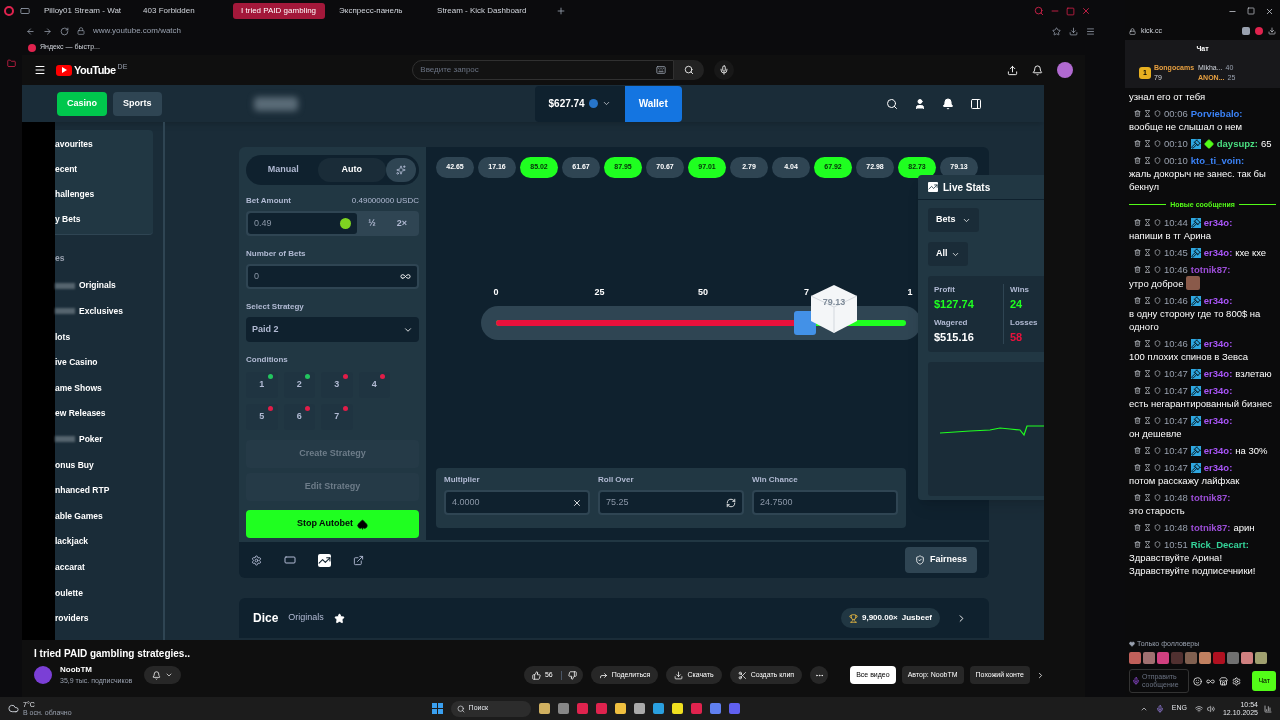 The height and width of the screenshot is (720, 1280). What do you see at coordinates (953, 220) in the screenshot?
I see `bets-dropdown: Bets` at bounding box center [953, 220].